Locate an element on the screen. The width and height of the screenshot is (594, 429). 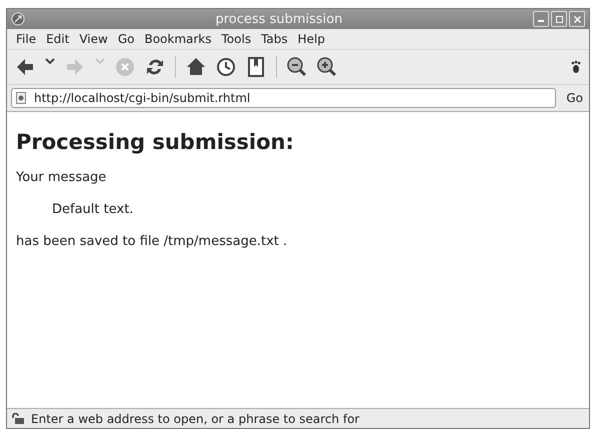
close-icon is located at coordinates (577, 19).